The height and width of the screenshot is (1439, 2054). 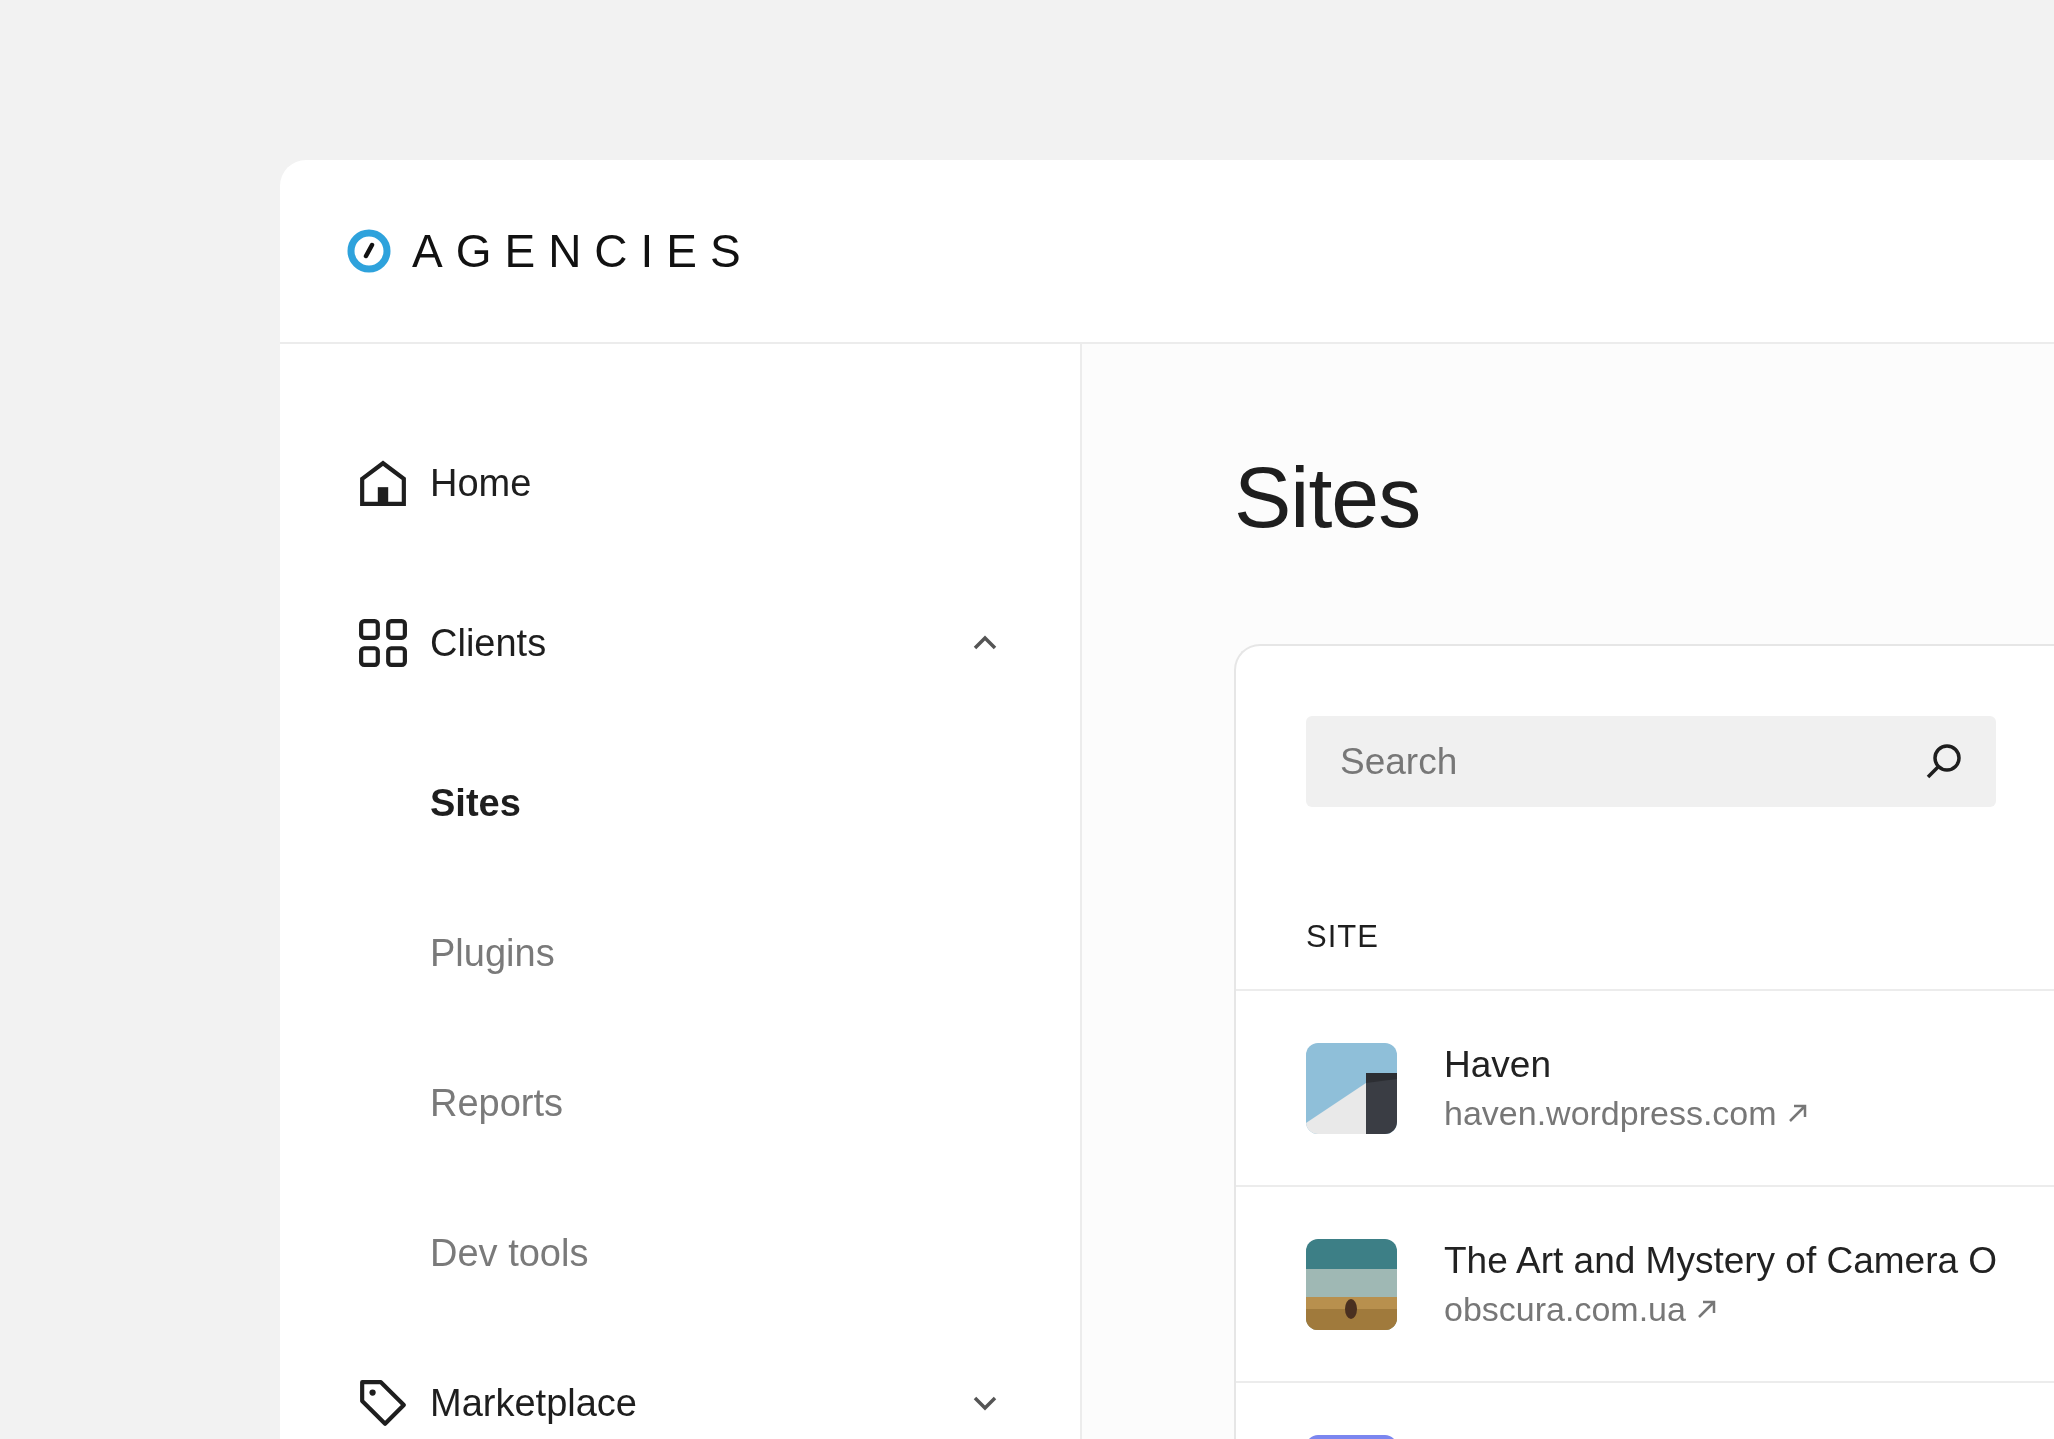 What do you see at coordinates (755, 1103) in the screenshot?
I see `nav-subitem: Reports` at bounding box center [755, 1103].